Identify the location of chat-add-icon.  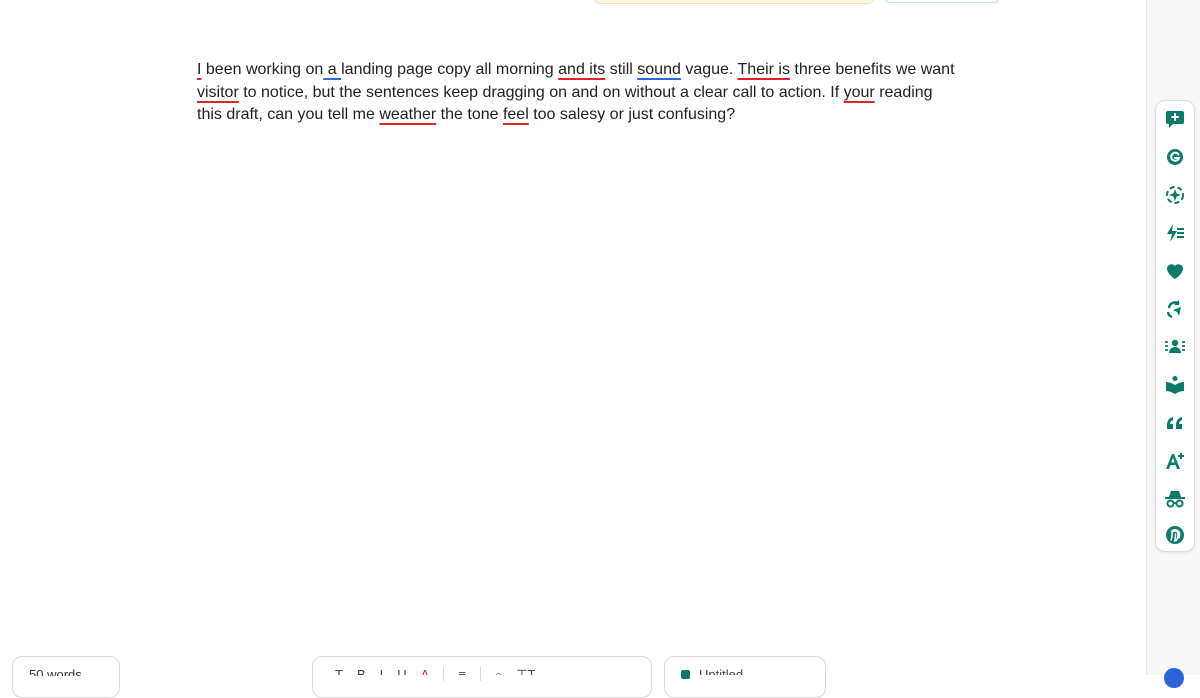
(1175, 119).